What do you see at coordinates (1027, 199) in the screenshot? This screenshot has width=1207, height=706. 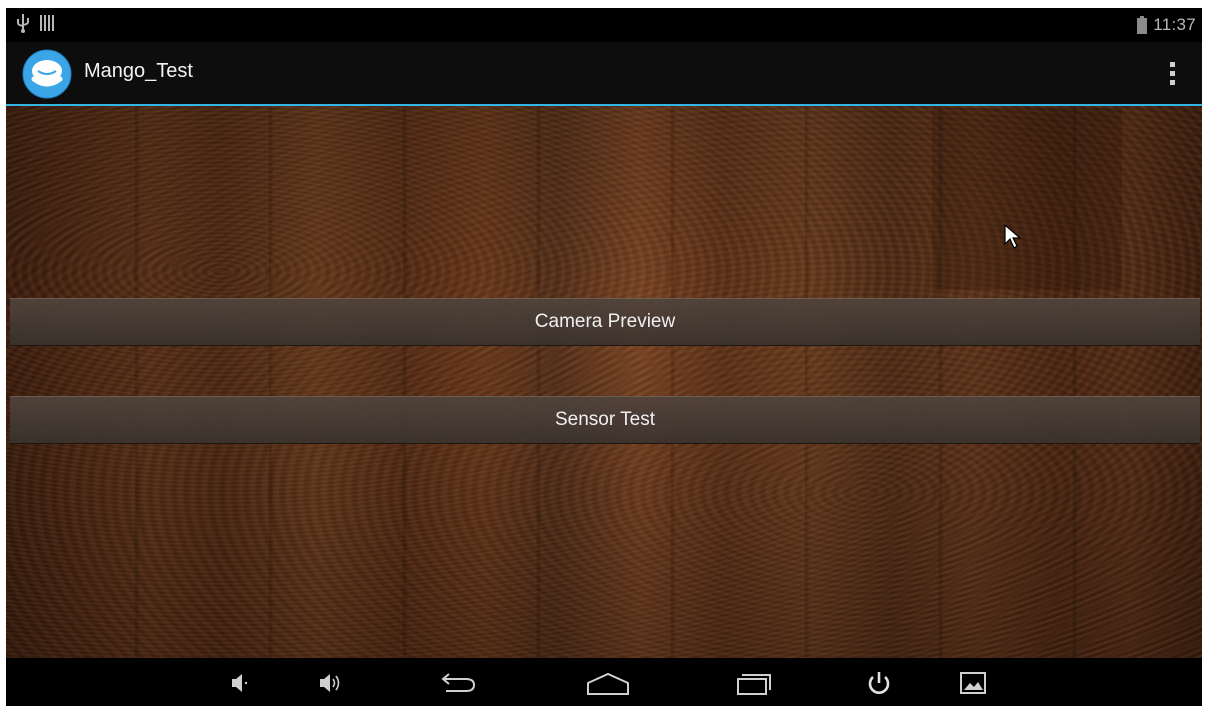 I see `wood-panel-shade` at bounding box center [1027, 199].